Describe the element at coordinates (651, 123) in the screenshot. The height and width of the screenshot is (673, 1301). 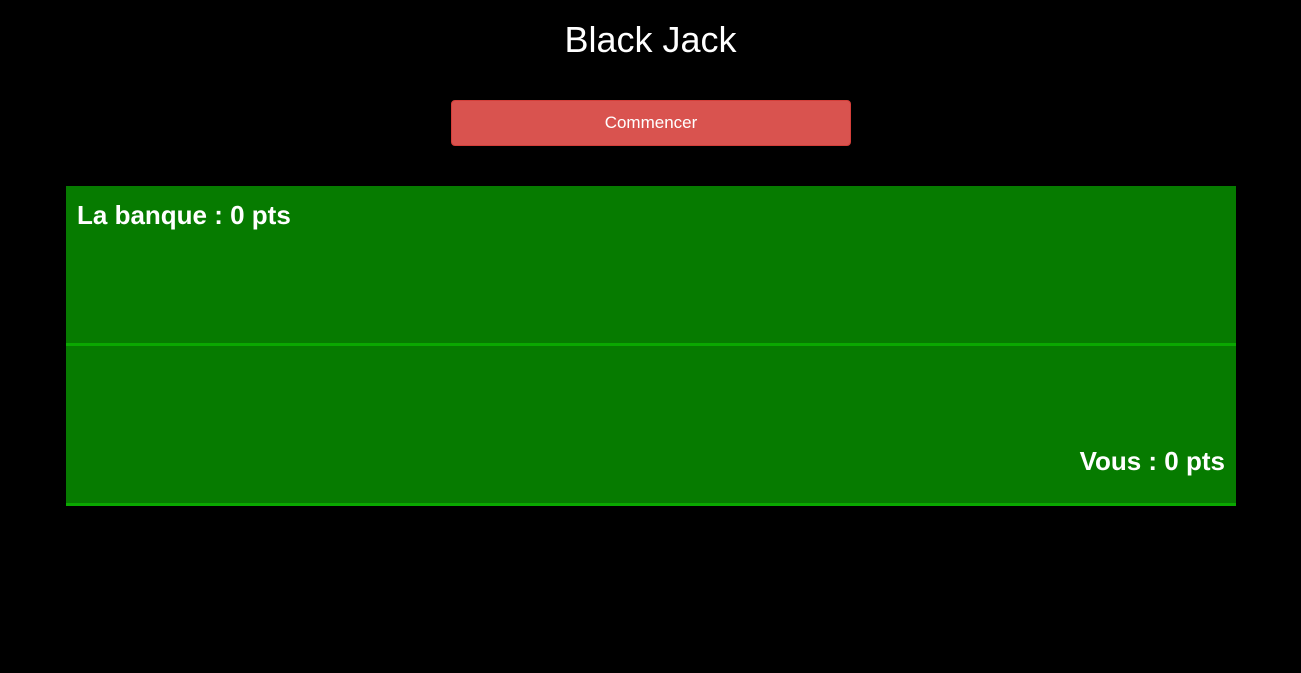
I see `start-button: Commencer` at that location.